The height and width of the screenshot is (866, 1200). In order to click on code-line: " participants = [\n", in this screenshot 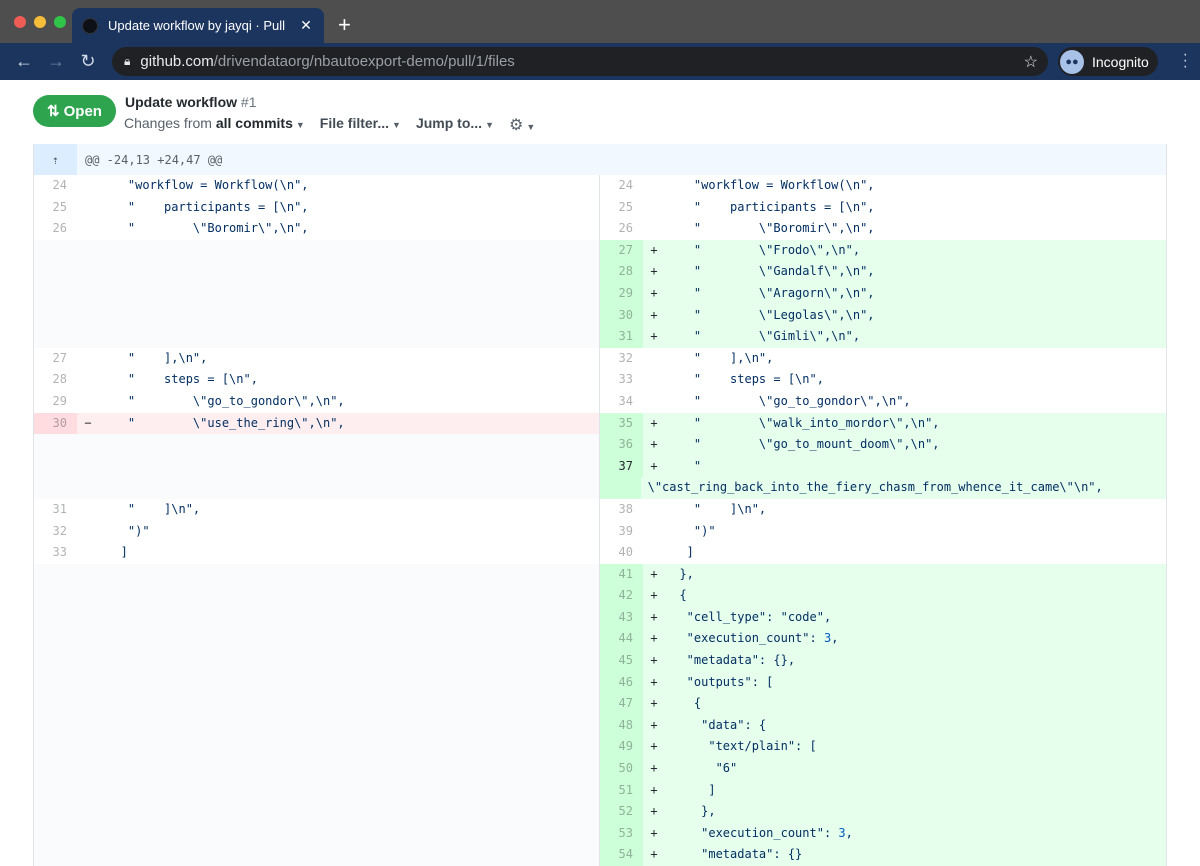, I will do `click(204, 206)`.